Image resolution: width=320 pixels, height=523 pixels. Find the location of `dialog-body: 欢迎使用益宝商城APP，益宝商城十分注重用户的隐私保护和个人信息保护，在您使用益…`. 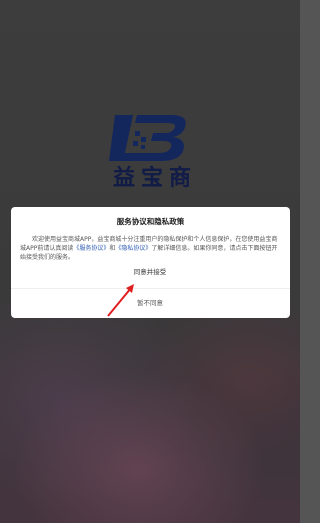

dialog-body: 欢迎使用益宝商城APP，益宝商城十分注重用户的隐私保护和个人信息保护，在您使用益… is located at coordinates (151, 248).